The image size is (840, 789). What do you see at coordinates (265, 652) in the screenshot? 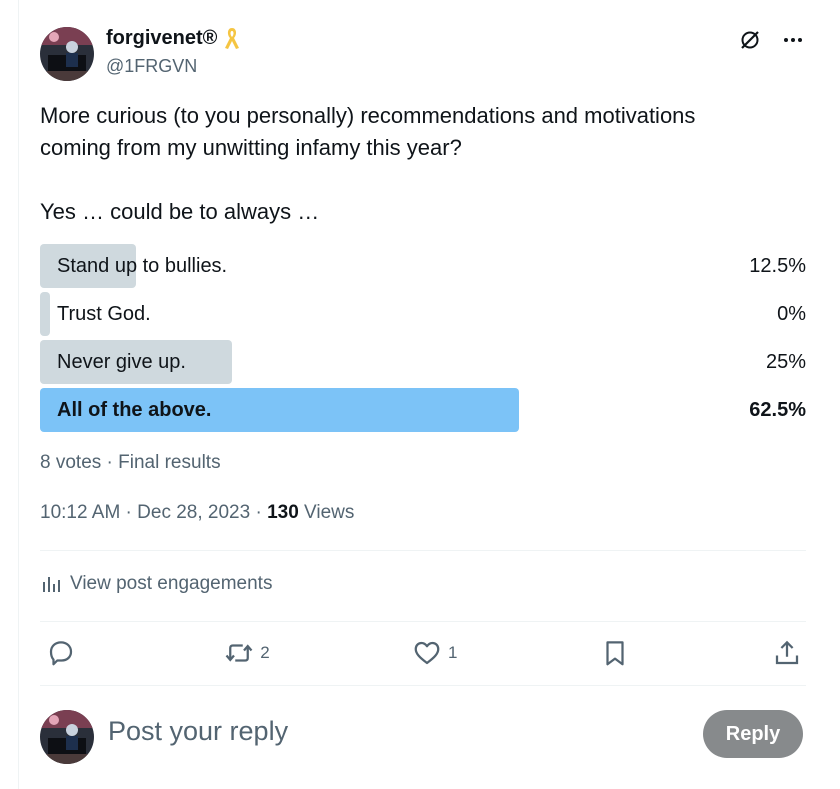
I see `repost-count: 2` at bounding box center [265, 652].